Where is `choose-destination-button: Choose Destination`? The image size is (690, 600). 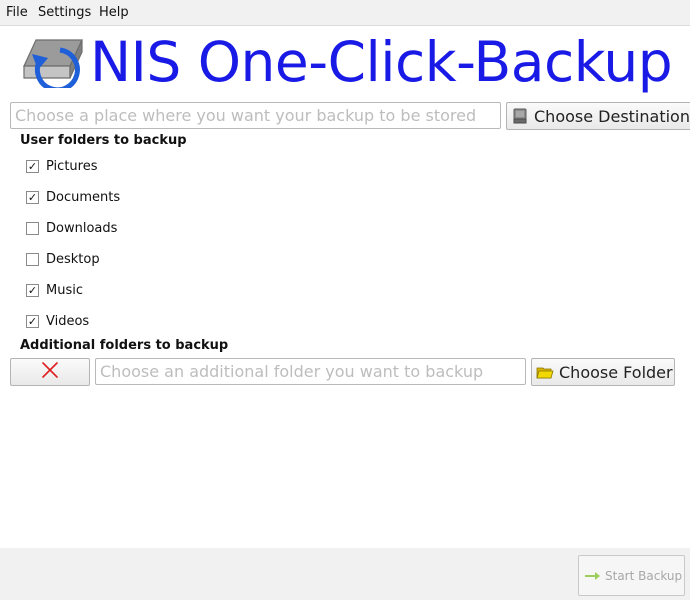
choose-destination-button: Choose Destination is located at coordinates (598, 116).